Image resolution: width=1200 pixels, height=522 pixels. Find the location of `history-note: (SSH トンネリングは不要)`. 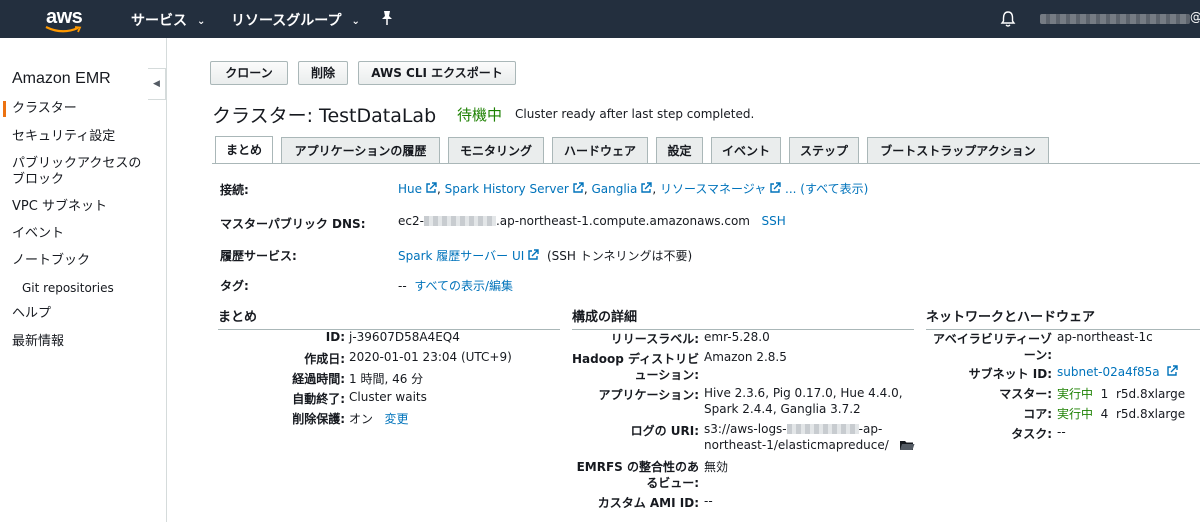

history-note: (SSH トンネリングは不要) is located at coordinates (619, 256).